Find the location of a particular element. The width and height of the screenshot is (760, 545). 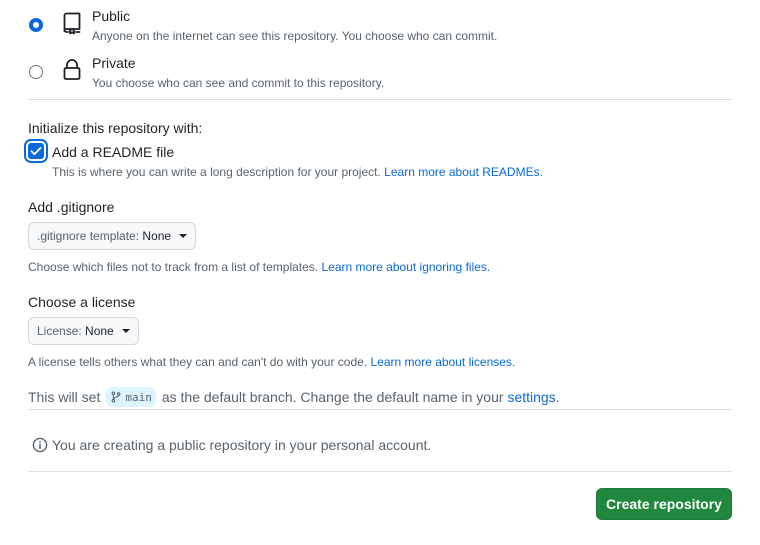

git-branch-icon is located at coordinates (116, 397).